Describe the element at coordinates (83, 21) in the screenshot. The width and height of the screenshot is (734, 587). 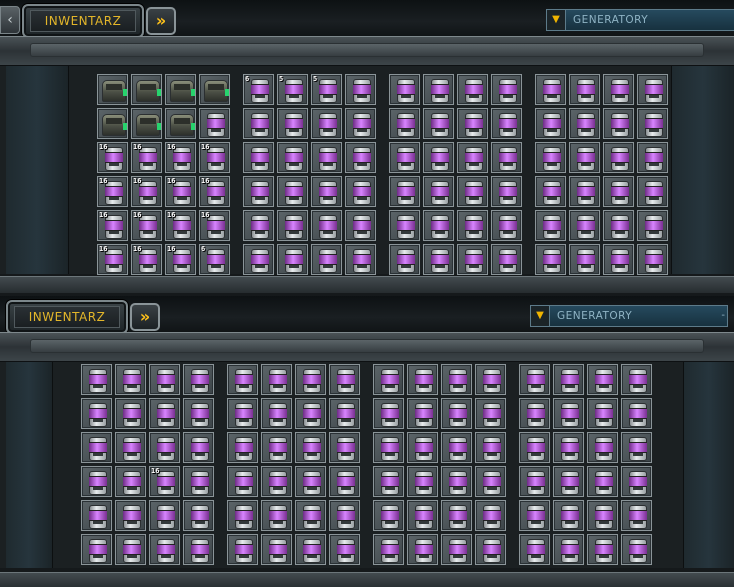
I see `inventory-title-tab: INWENTARZ` at that location.